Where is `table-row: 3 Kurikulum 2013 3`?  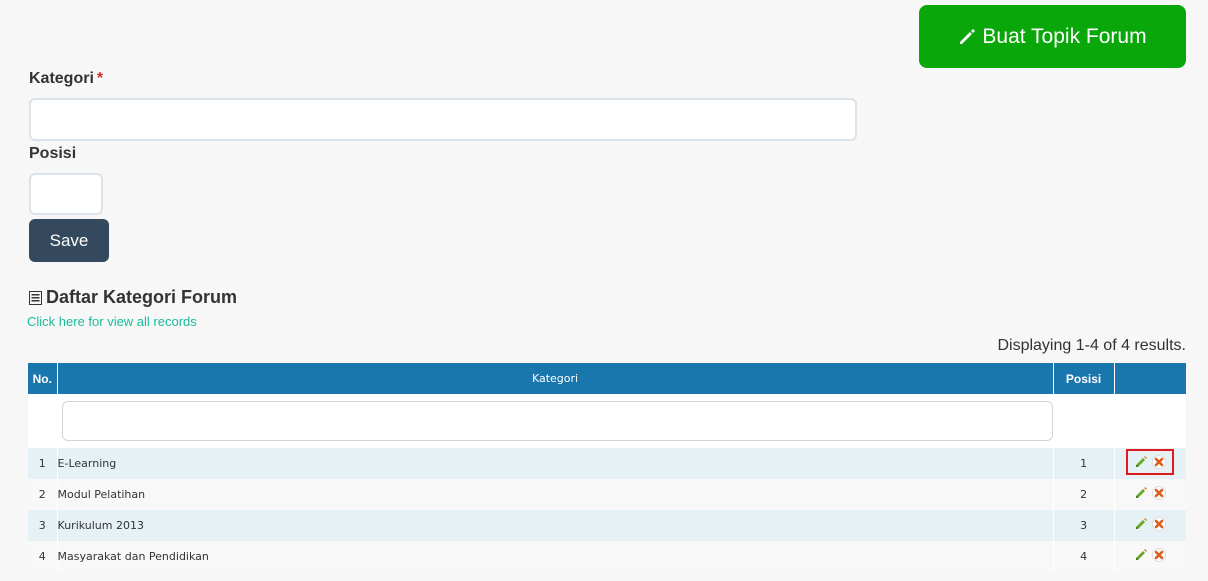
table-row: 3 Kurikulum 2013 3 is located at coordinates (607, 525).